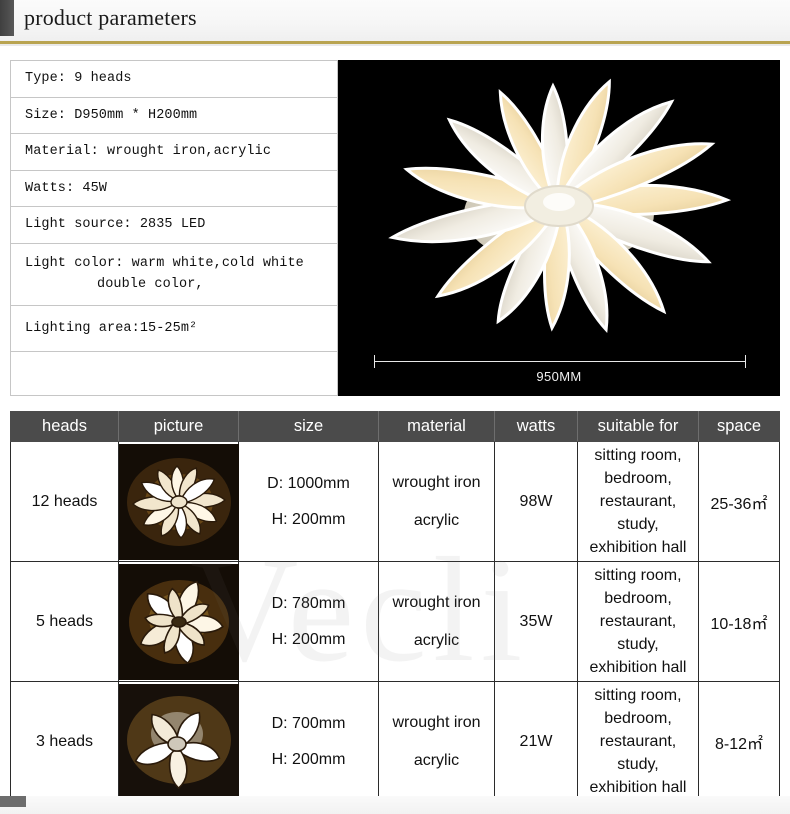  What do you see at coordinates (174, 79) in the screenshot?
I see `spec-row-type: Type: 9 heads` at bounding box center [174, 79].